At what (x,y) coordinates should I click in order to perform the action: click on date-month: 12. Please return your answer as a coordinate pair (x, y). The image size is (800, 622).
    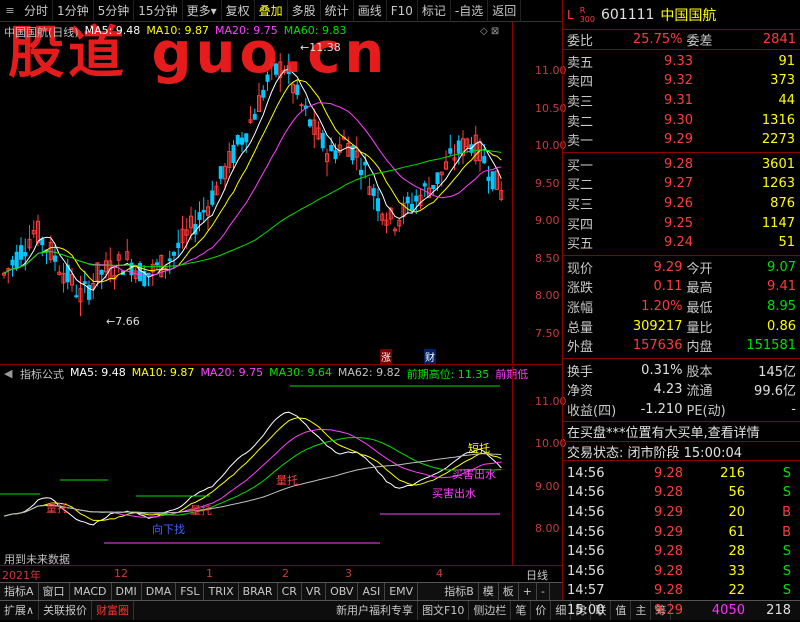
    Looking at the image, I should click on (121, 573).